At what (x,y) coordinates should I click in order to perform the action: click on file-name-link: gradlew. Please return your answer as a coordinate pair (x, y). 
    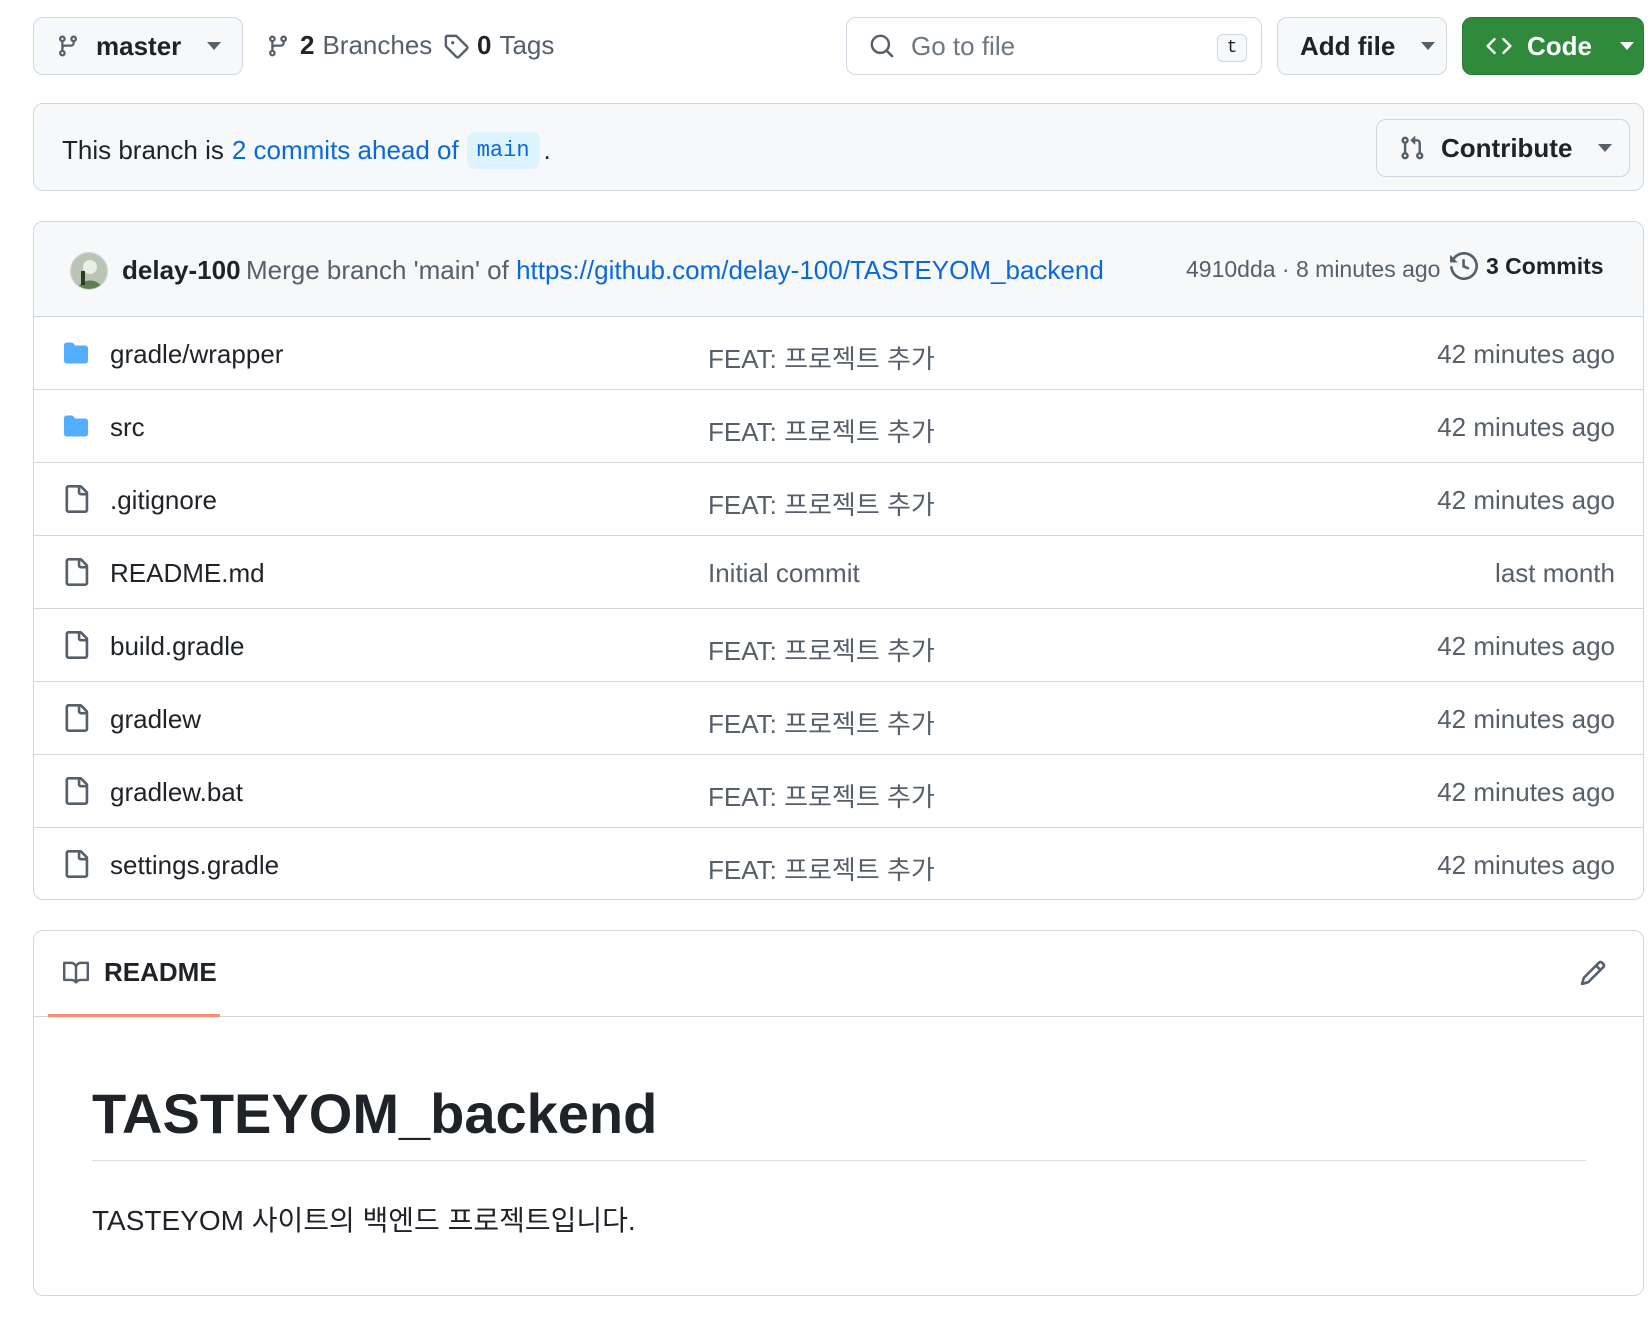
    Looking at the image, I should click on (155, 719).